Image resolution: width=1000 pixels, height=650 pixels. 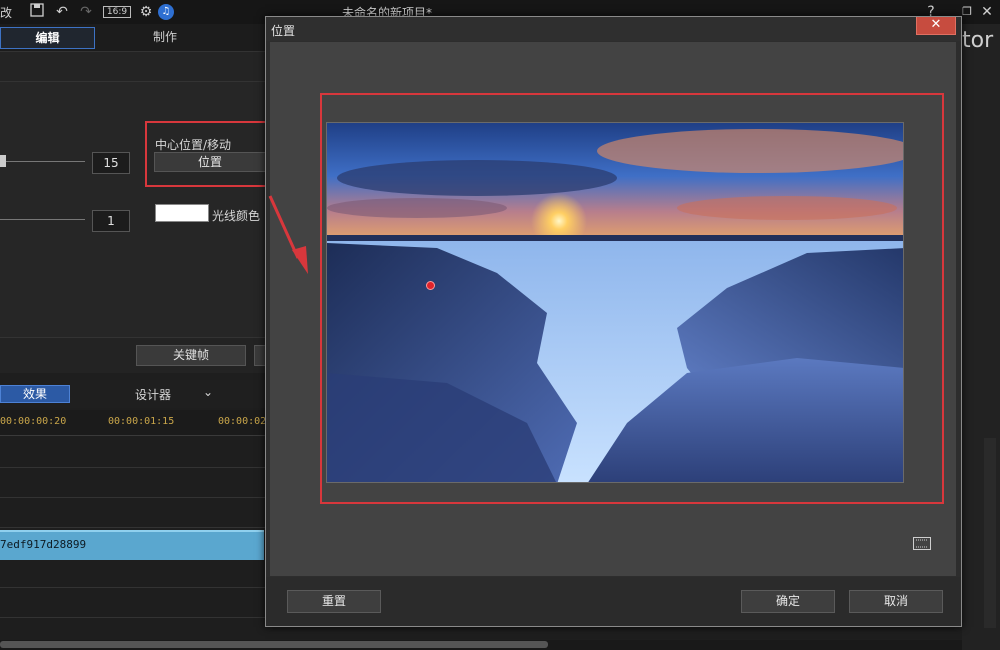 What do you see at coordinates (236, 216) in the screenshot?
I see `light-color-label: 光线颜色` at bounding box center [236, 216].